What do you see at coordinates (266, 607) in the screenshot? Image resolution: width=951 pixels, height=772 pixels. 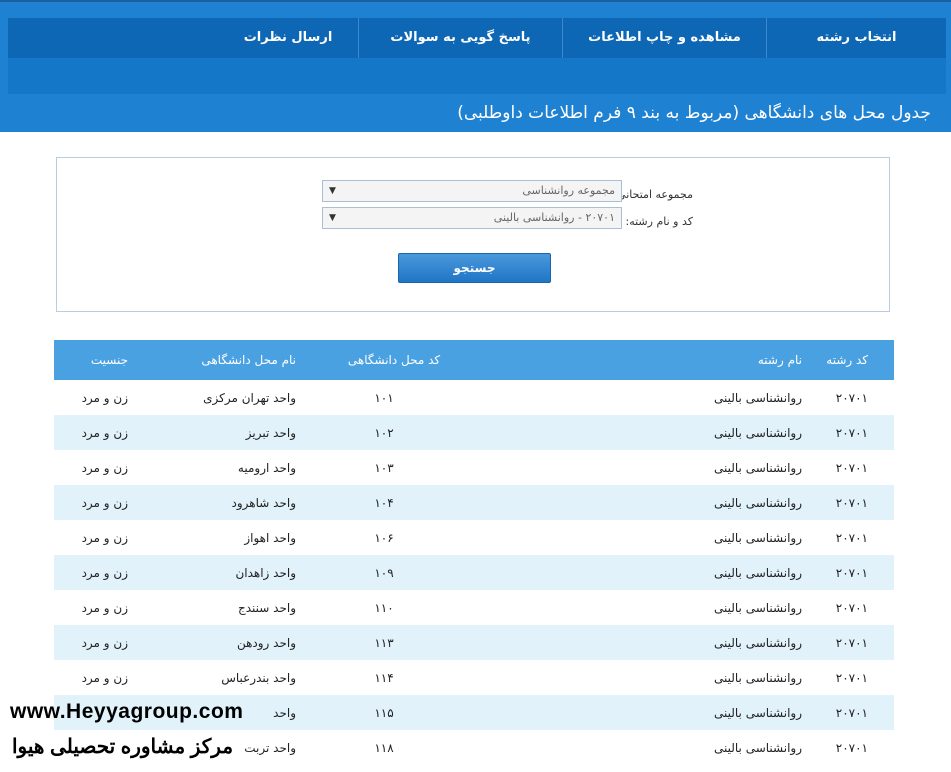 I see `cell-uni-name: واحد سنندج` at bounding box center [266, 607].